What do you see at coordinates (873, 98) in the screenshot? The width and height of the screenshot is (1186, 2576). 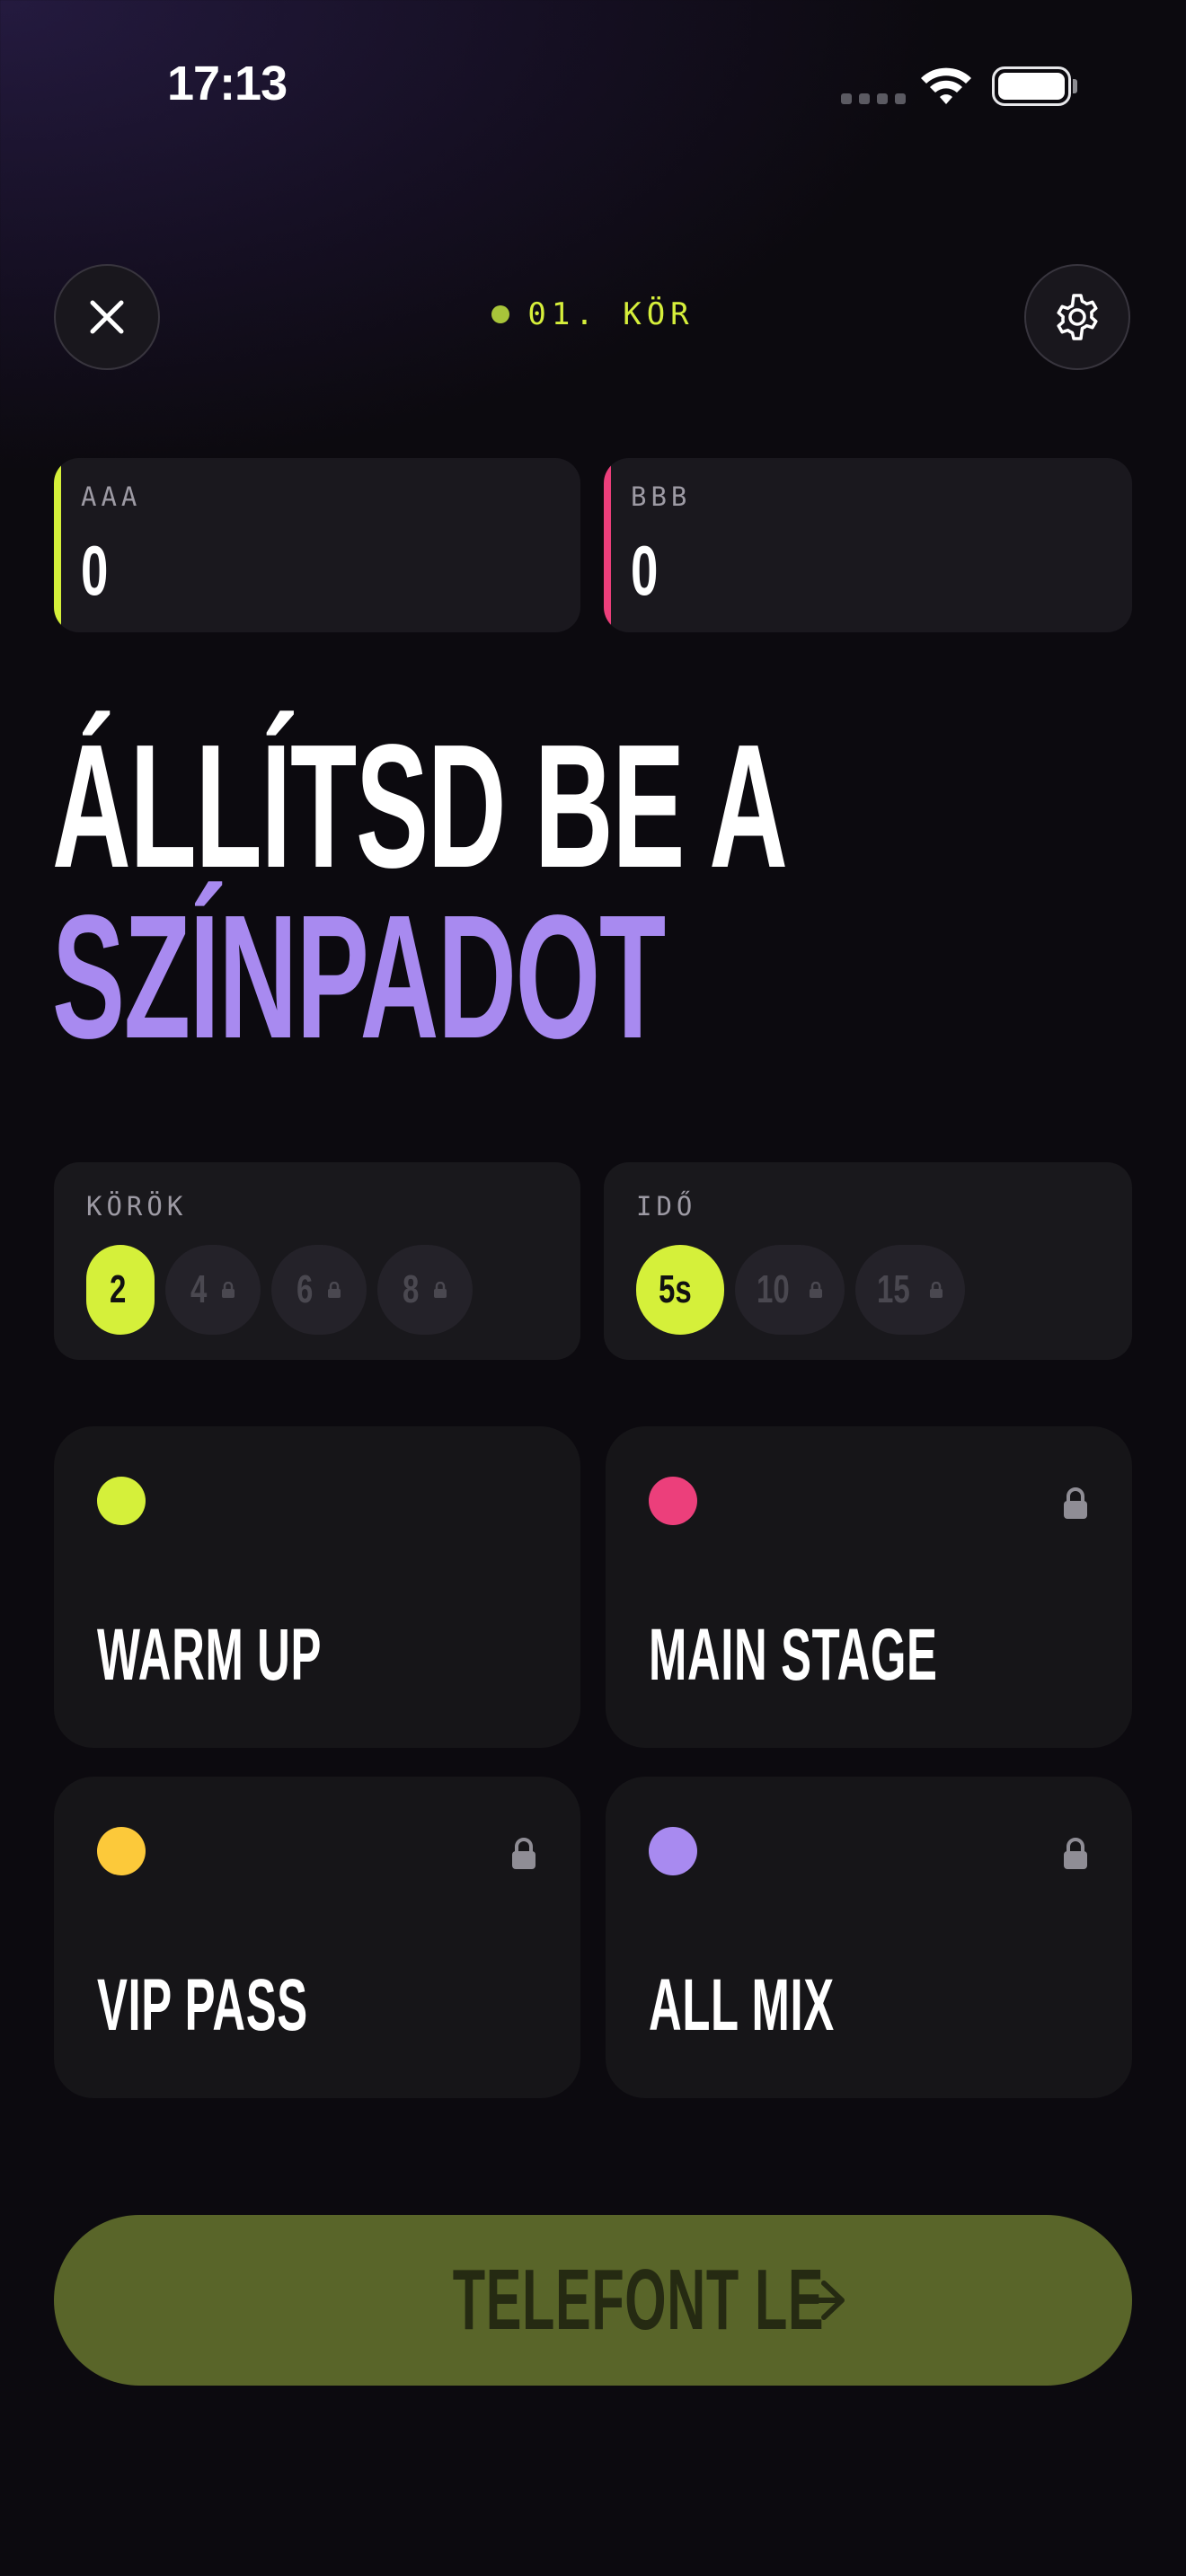 I see `cellular-signal-icon` at bounding box center [873, 98].